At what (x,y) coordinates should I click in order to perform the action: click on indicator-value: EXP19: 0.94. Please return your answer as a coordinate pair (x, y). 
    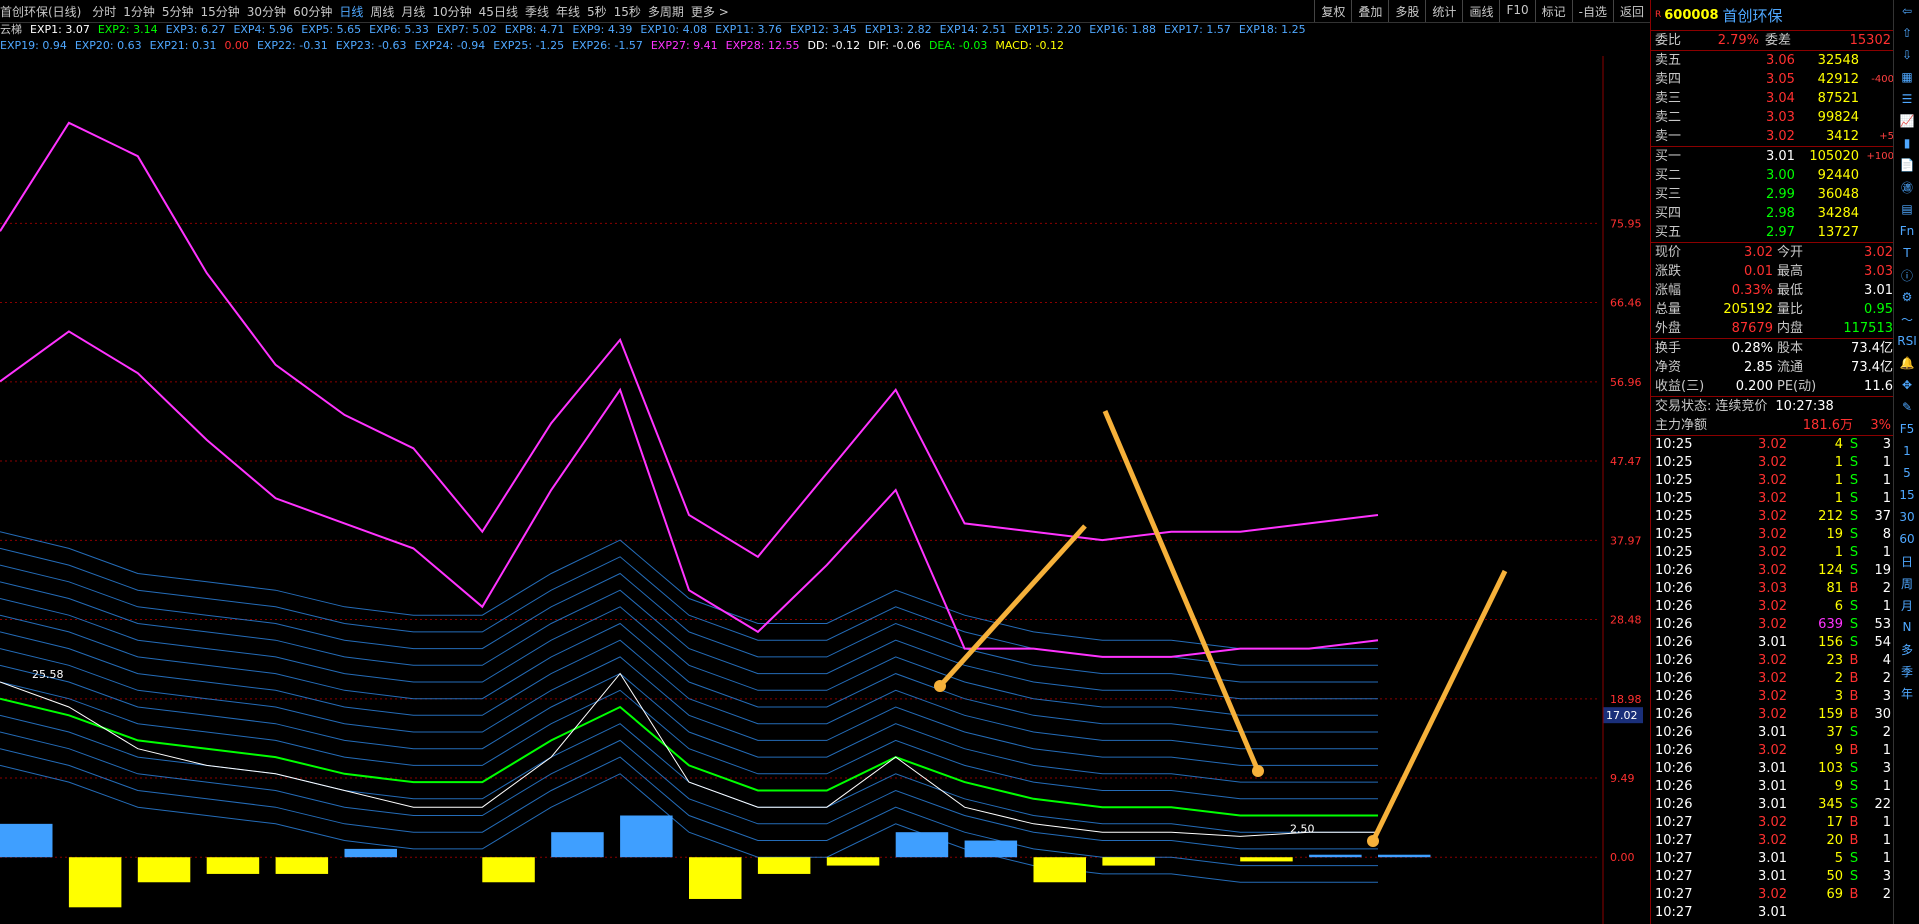
    Looking at the image, I should click on (33, 45).